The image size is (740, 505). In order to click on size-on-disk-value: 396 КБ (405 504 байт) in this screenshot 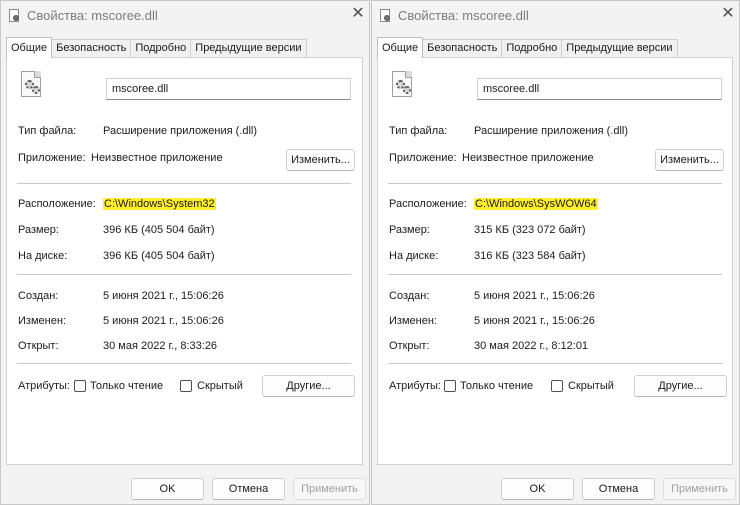, I will do `click(159, 256)`.